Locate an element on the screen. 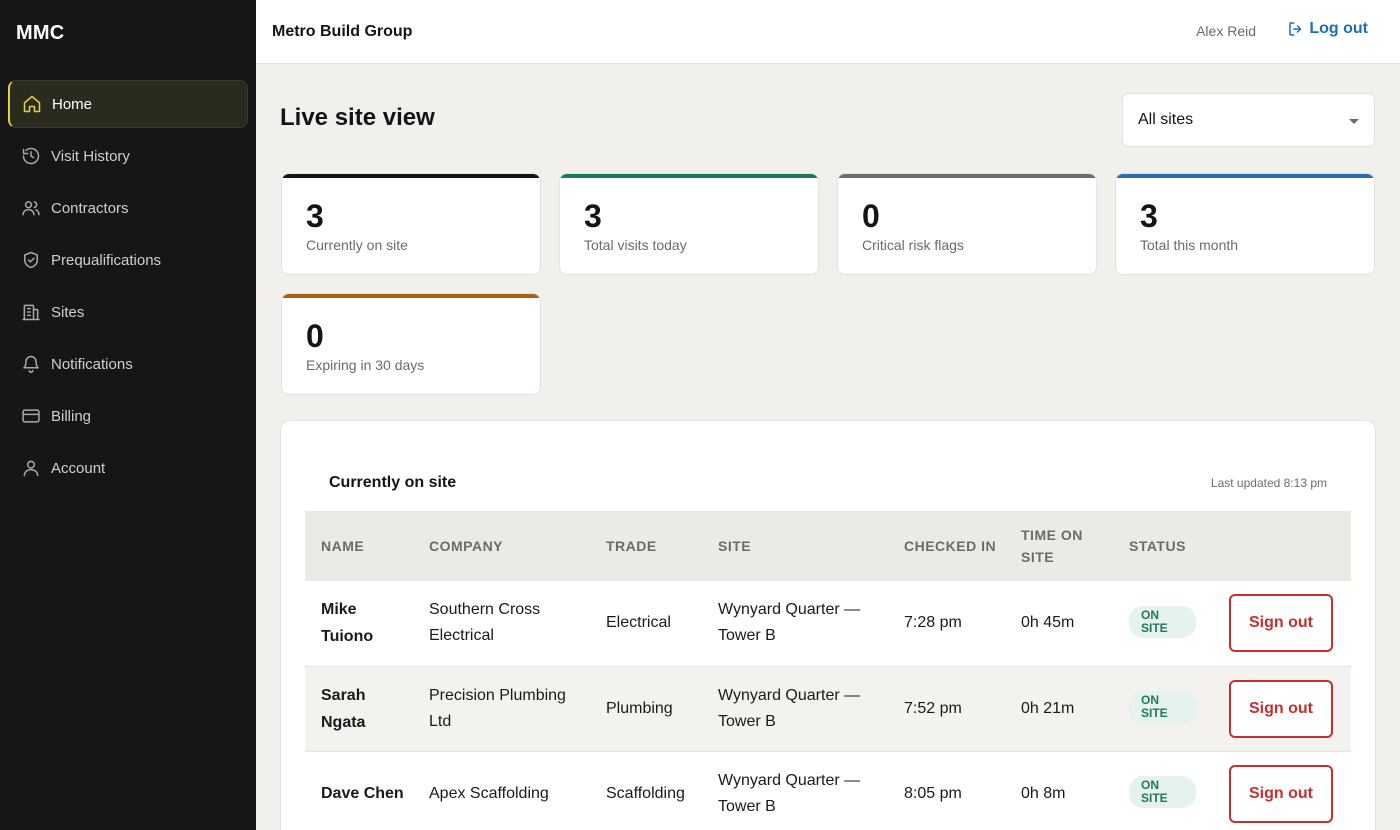 The image size is (1400, 830). sidebar-item-label: Contractors is located at coordinates (90, 208).